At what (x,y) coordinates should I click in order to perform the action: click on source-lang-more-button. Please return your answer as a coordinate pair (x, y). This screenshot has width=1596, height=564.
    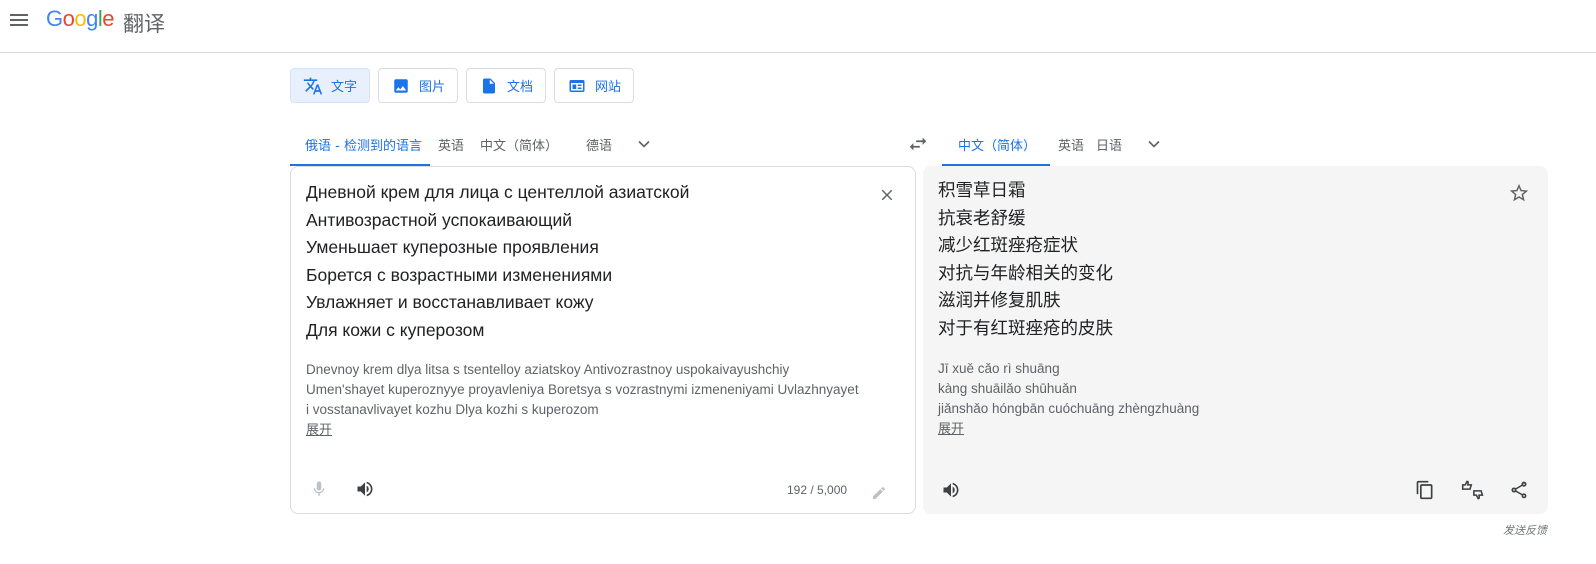
    Looking at the image, I should click on (644, 144).